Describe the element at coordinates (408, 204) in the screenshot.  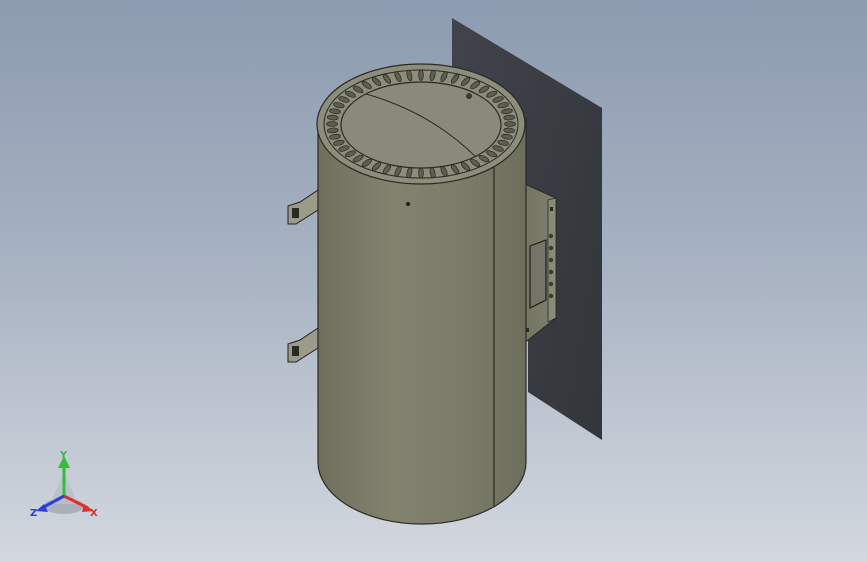
I see `small-hole` at that location.